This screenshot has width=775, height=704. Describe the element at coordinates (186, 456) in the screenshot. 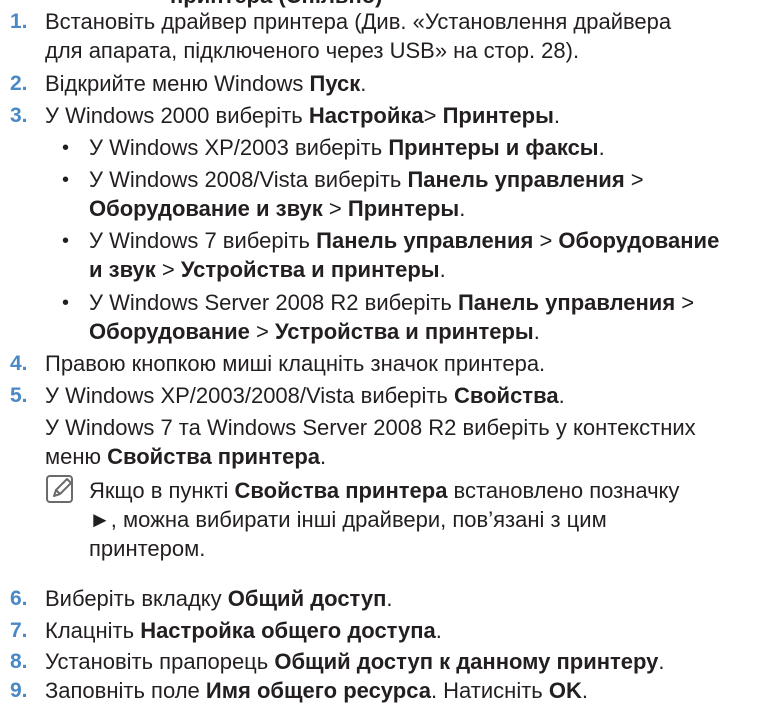

I see `step-5-line-3: меню Свойства принтера.` at that location.